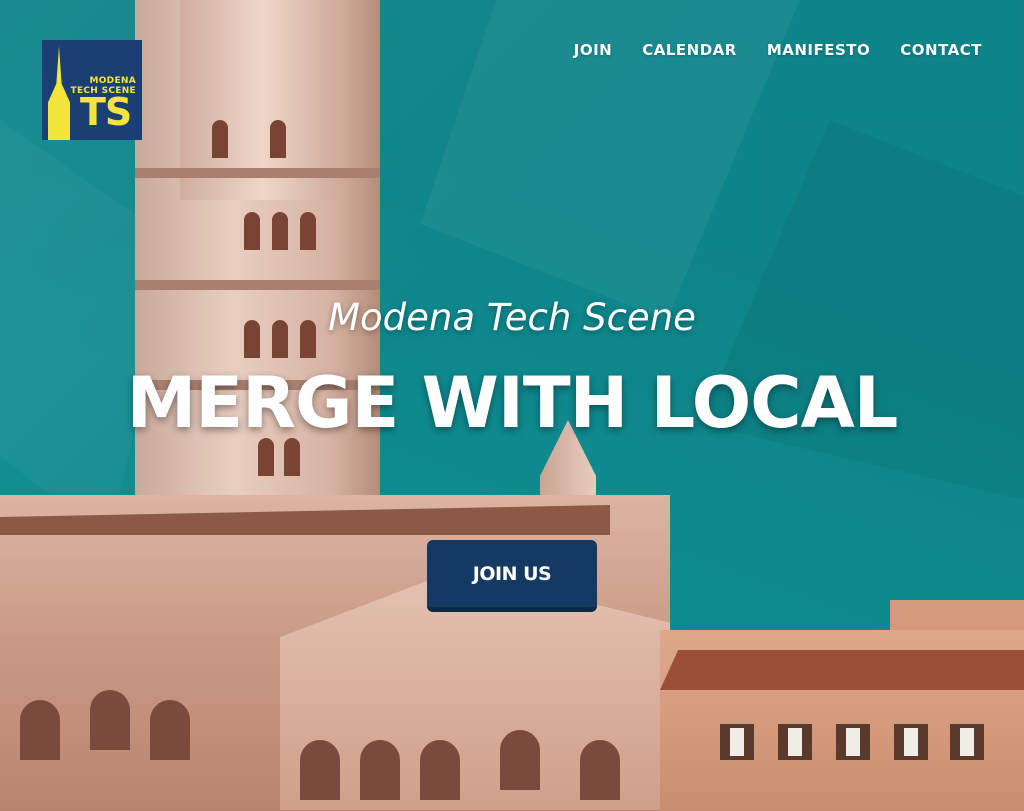 The image size is (1024, 811). I want to click on nav-item-contact: CONTACT, so click(941, 50).